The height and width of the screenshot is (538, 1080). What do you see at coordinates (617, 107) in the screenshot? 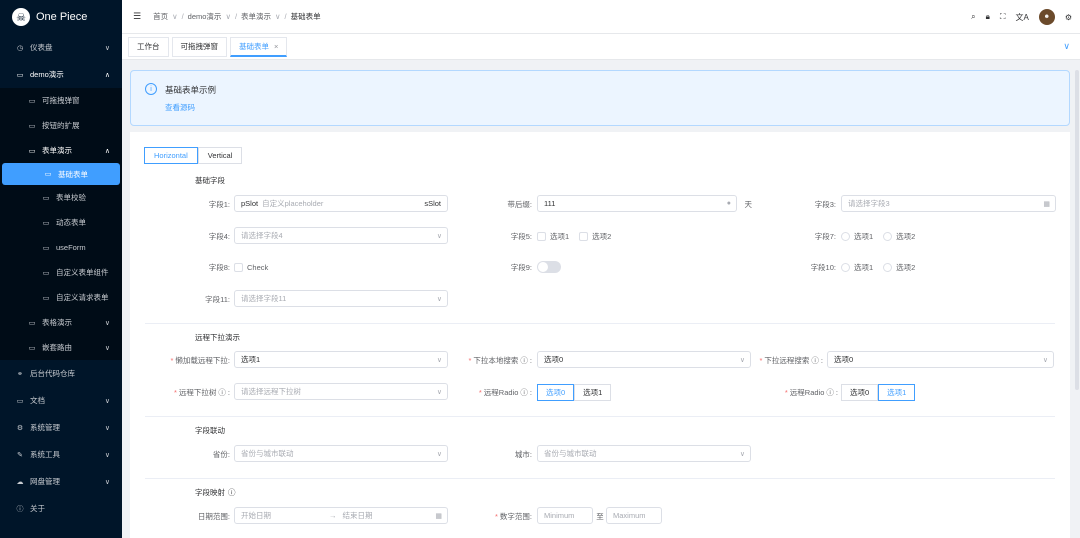
I see `view-source-link: 查看源码` at bounding box center [617, 107].